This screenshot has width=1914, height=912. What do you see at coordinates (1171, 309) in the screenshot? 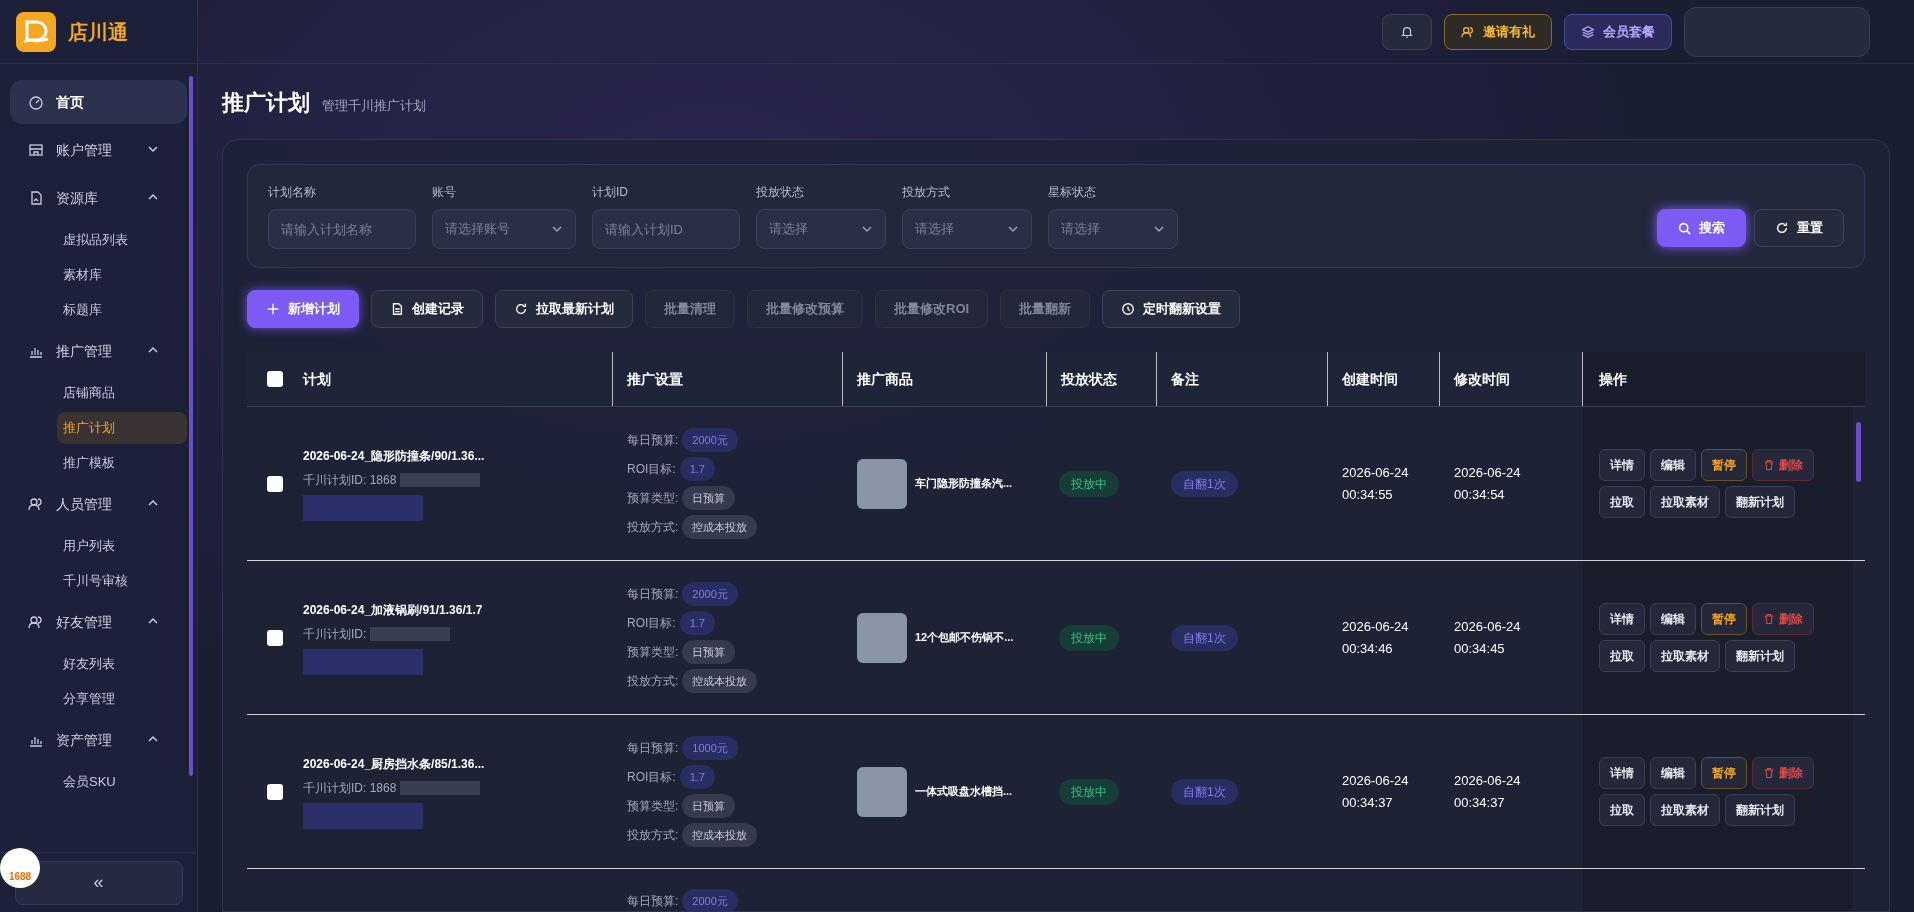
I see `toolbar-button: 定时翻新设置` at bounding box center [1171, 309].